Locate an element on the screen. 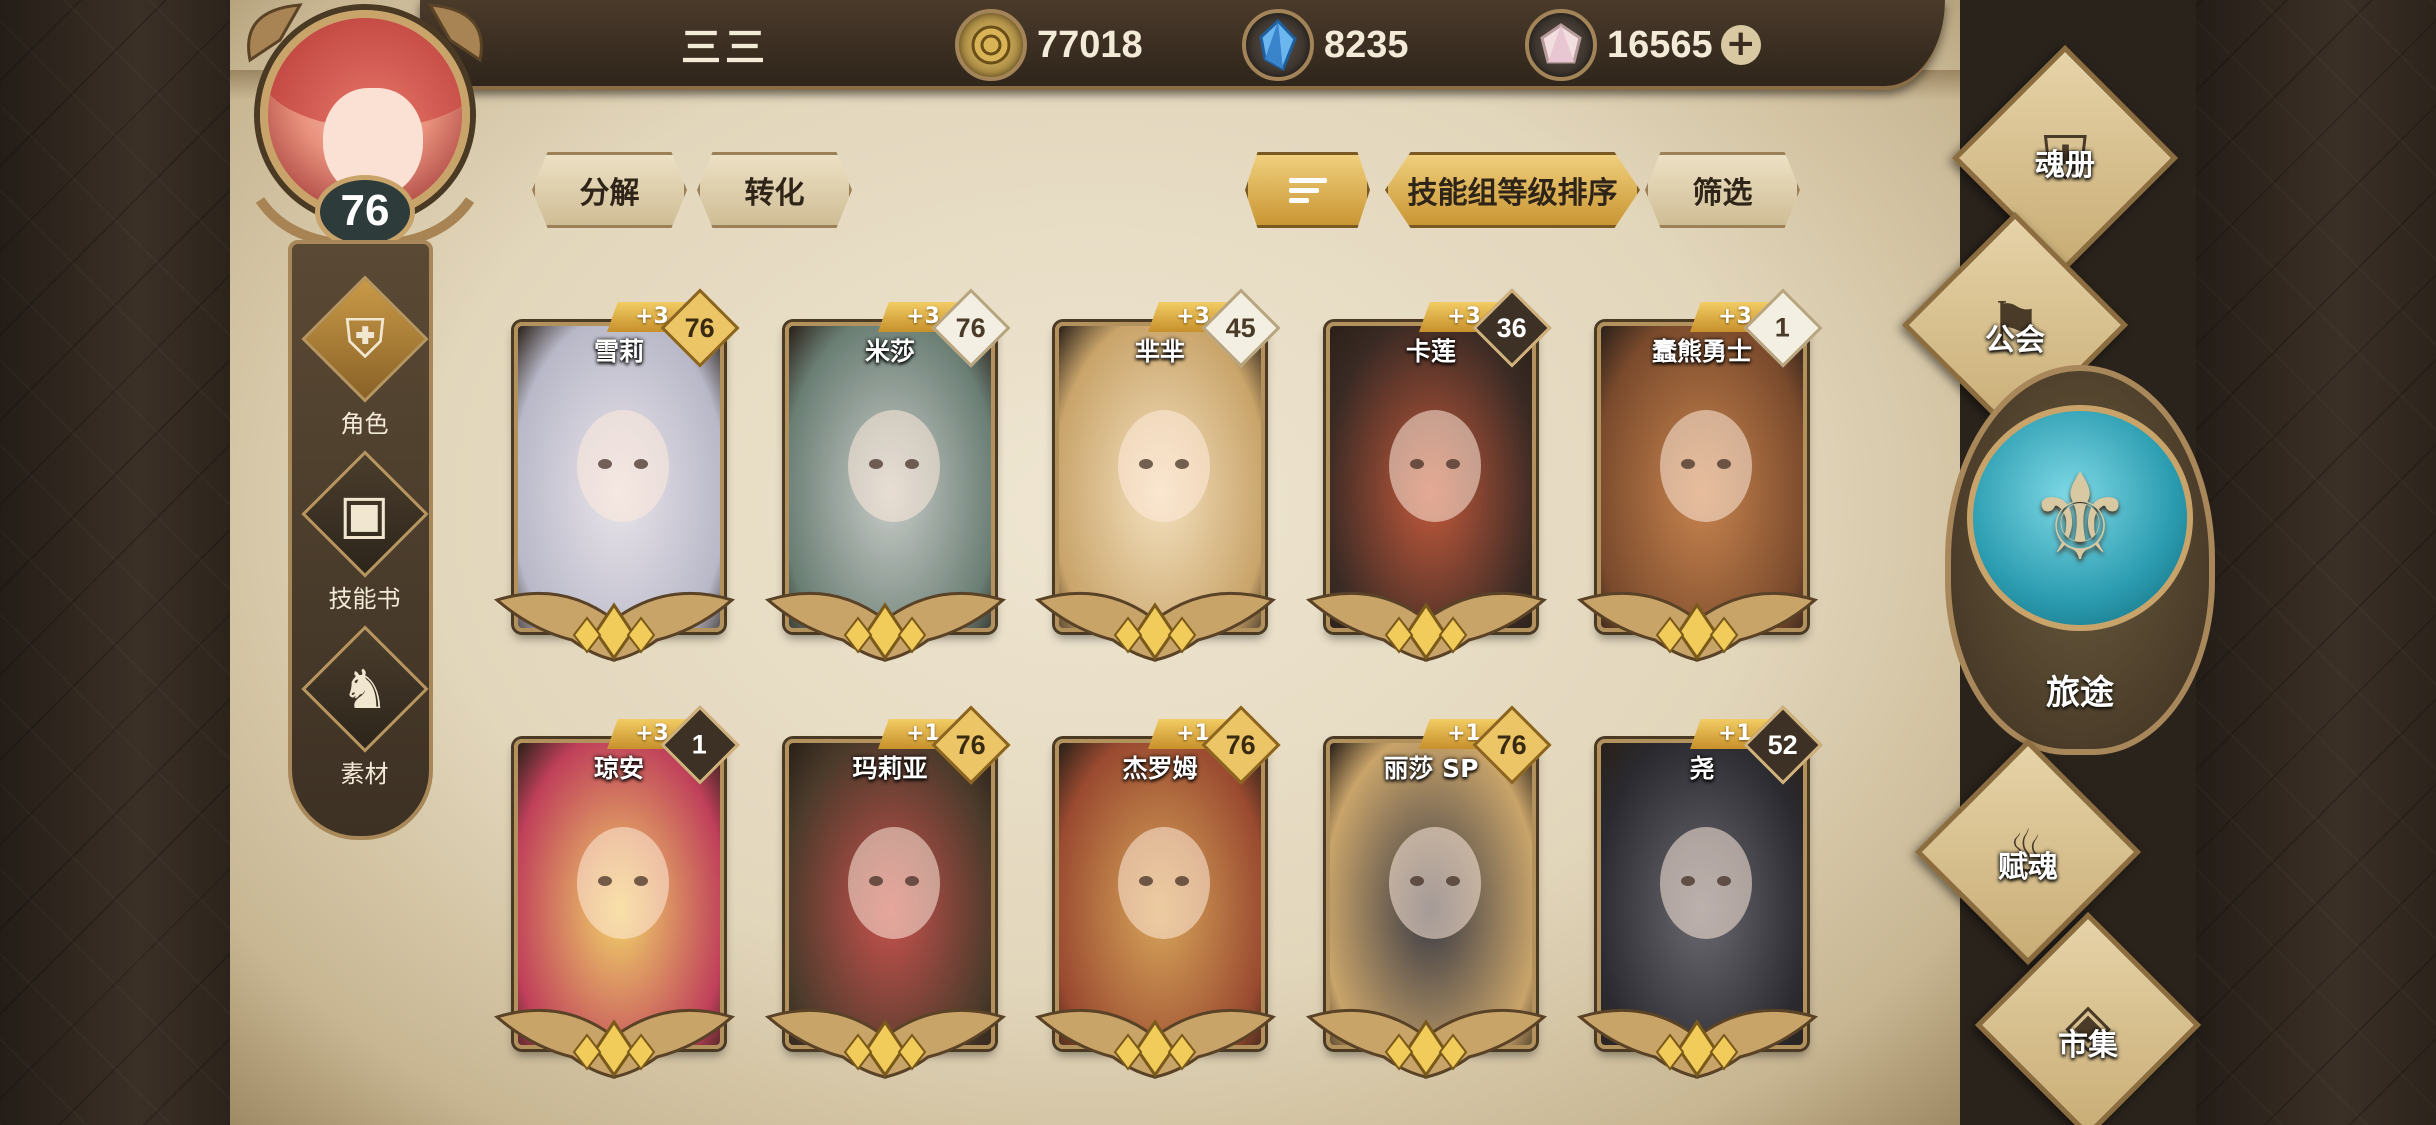 This screenshot has height=1125, width=2436. left-nav: ⛨ 角色 ▣ 技能书 ♞ 素材 is located at coordinates (360, 540).